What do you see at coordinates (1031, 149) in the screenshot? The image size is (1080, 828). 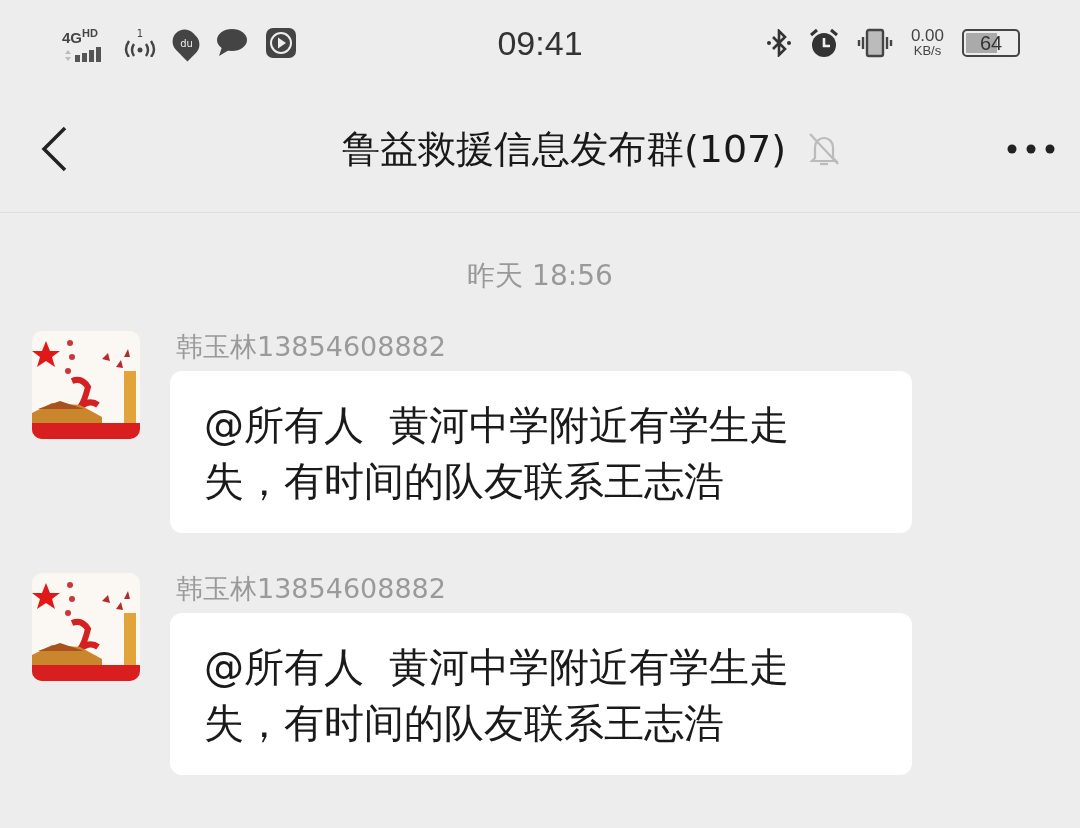 I see `more-options-button` at bounding box center [1031, 149].